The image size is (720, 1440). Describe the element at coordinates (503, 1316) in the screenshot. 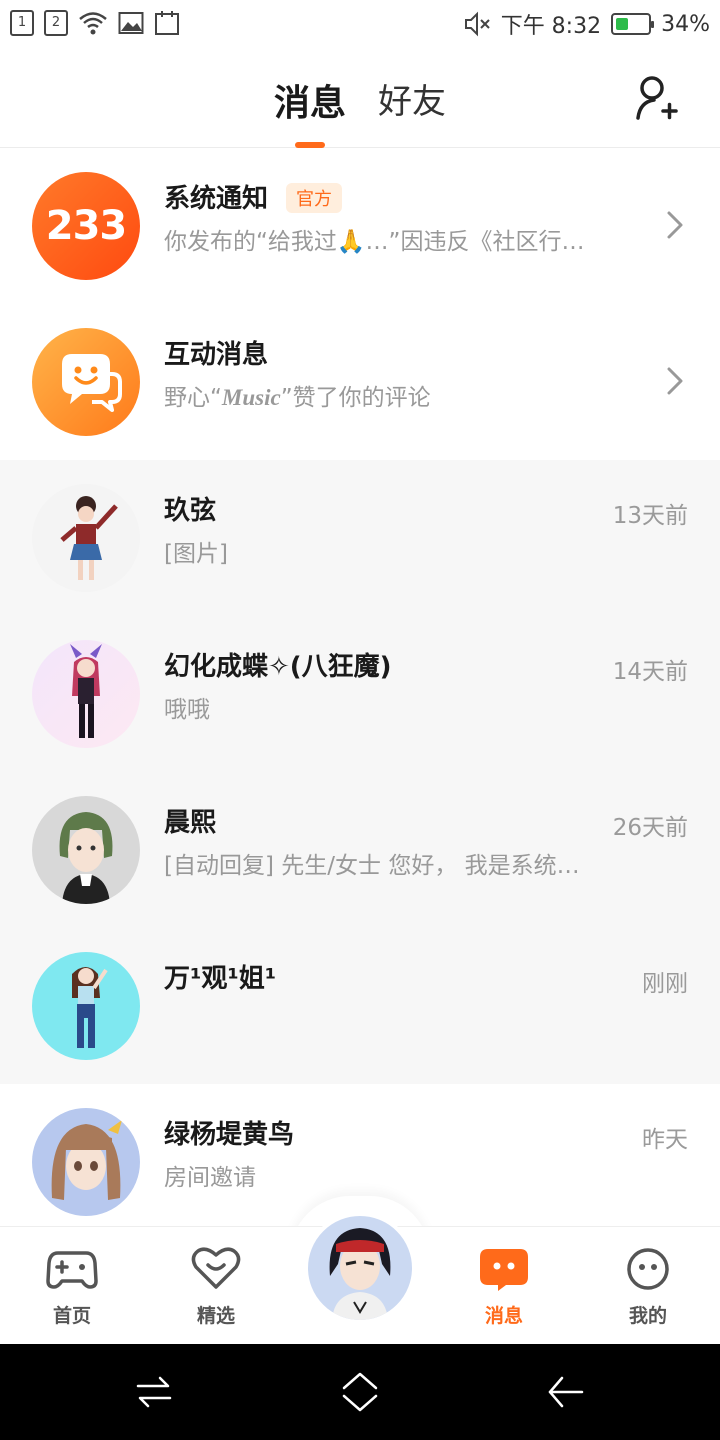

I see `nav-label: 消息` at that location.